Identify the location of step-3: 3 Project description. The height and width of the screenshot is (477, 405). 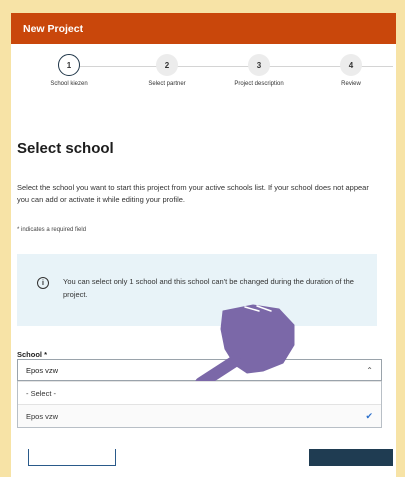
(259, 70).